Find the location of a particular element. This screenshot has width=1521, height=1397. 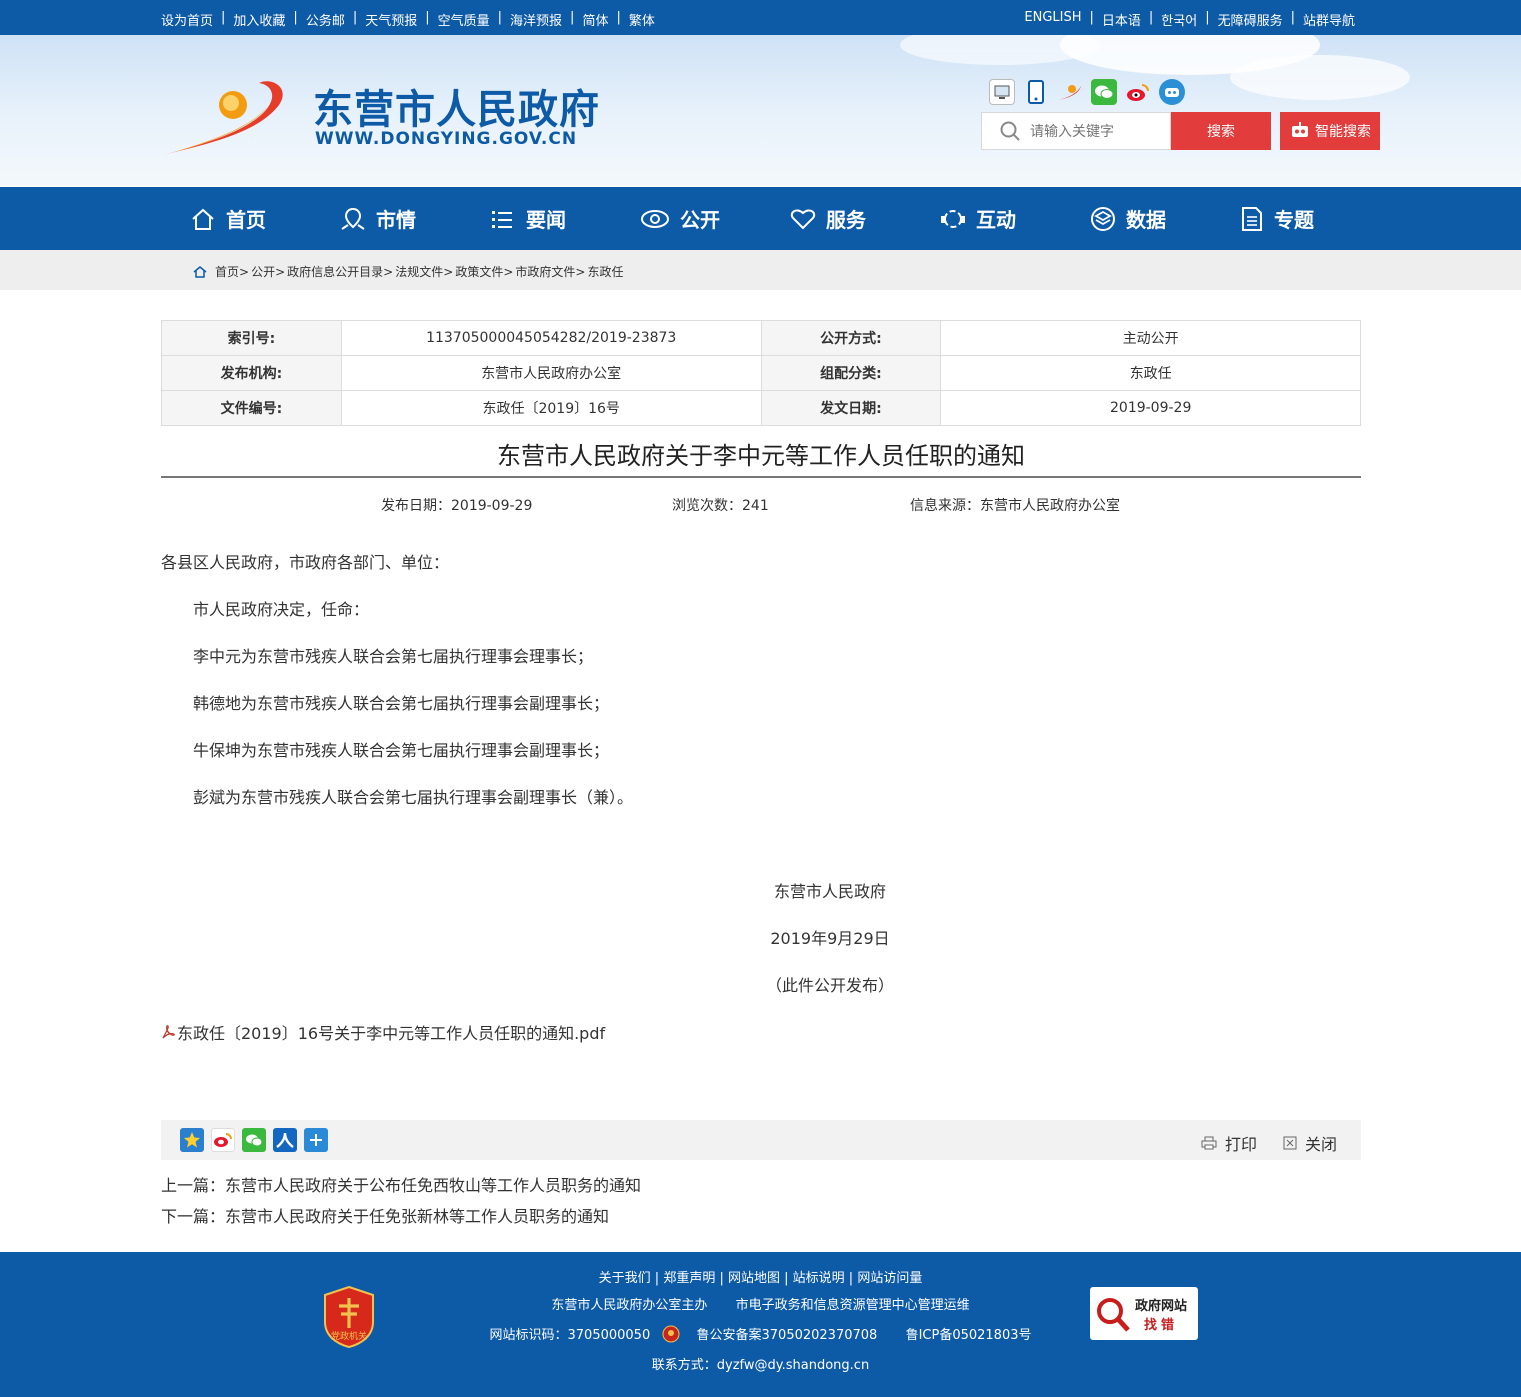

app-icon is located at coordinates (1070, 92).